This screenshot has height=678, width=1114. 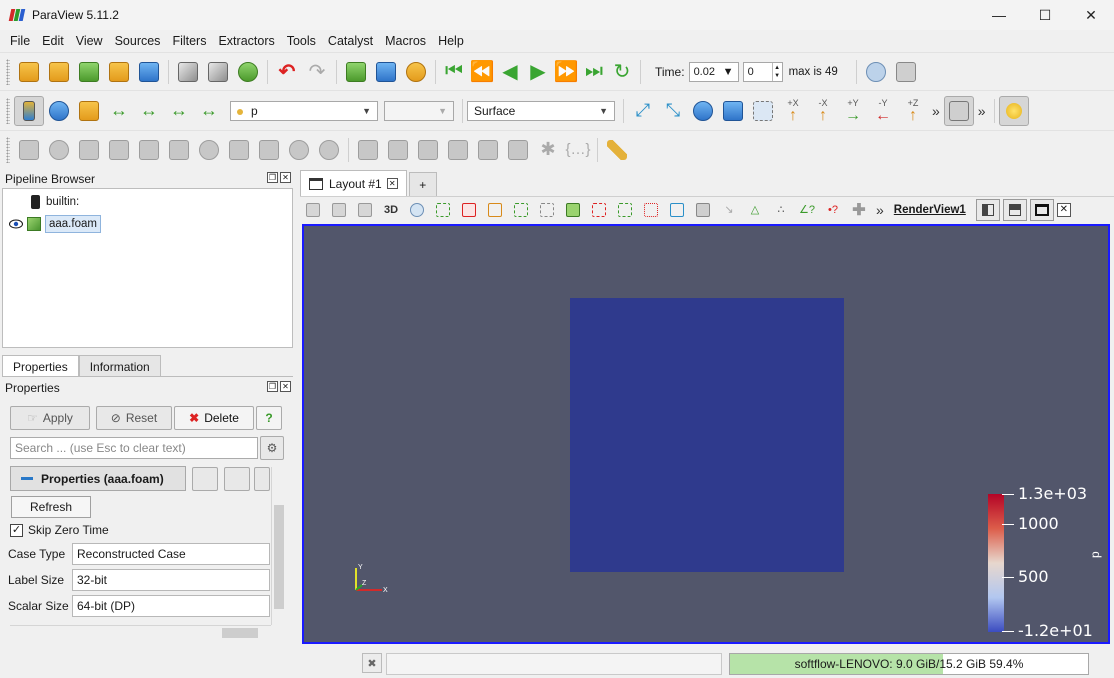 What do you see at coordinates (285, 386) in the screenshot?
I see `close-dock-button: ✕` at bounding box center [285, 386].